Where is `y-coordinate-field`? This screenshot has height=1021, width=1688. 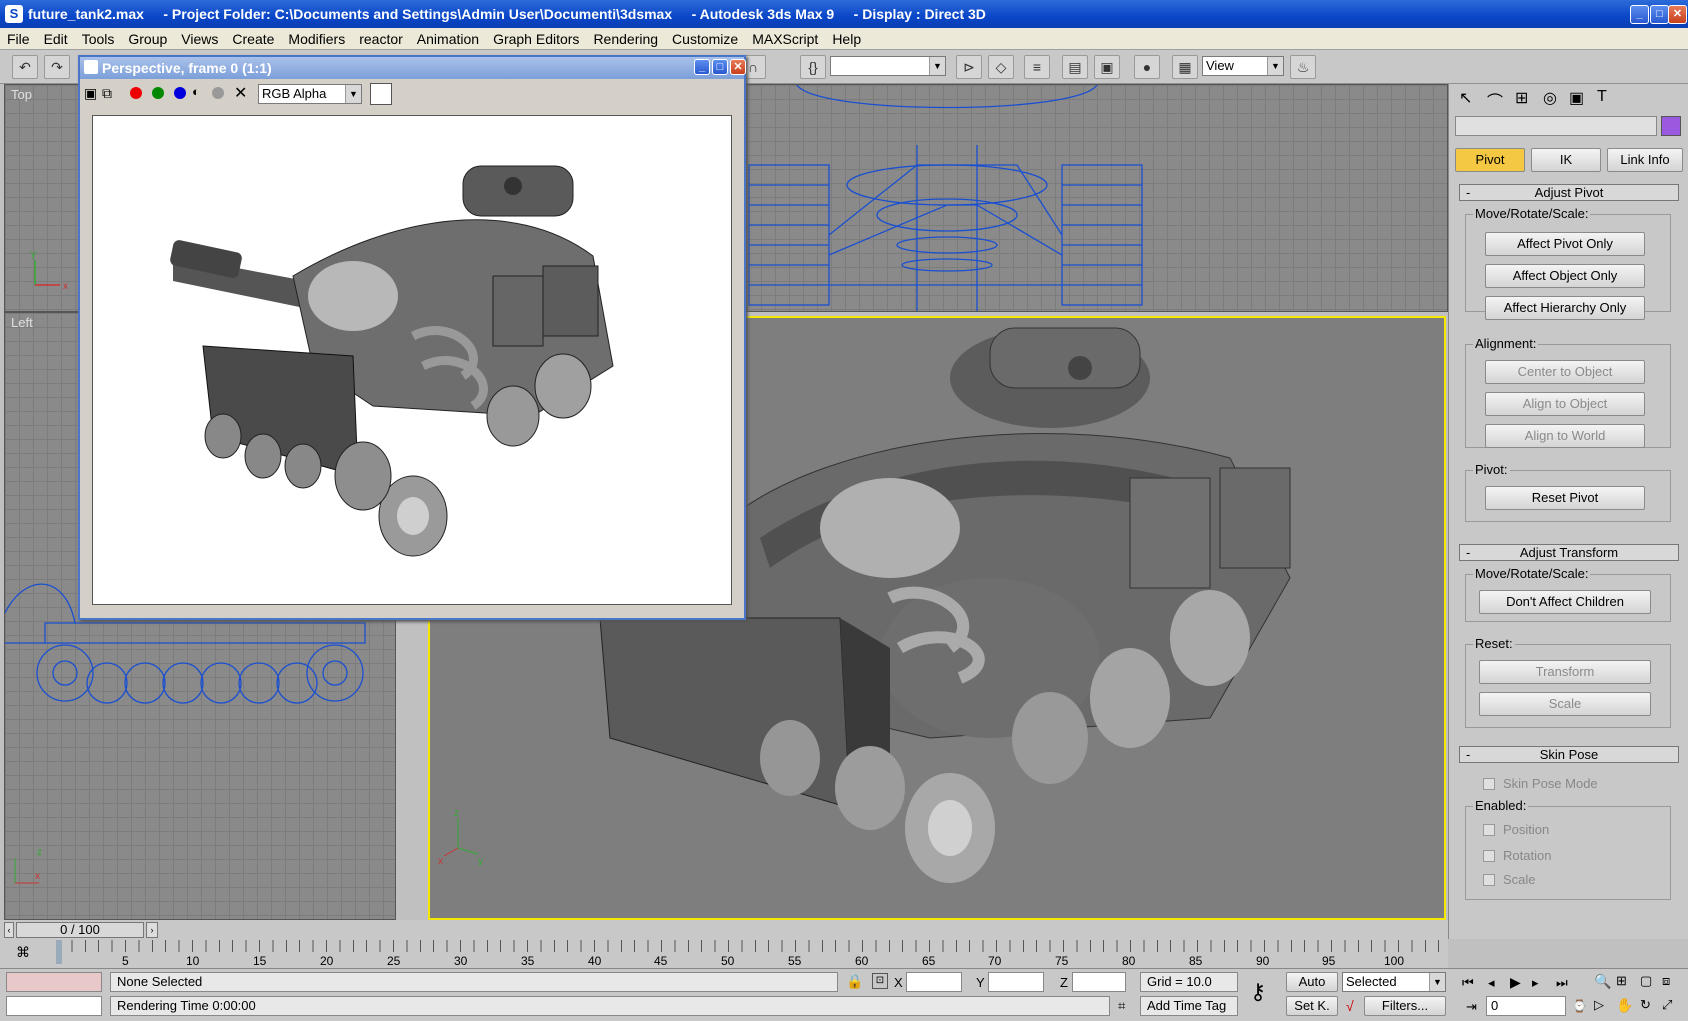
y-coordinate-field is located at coordinates (1016, 982).